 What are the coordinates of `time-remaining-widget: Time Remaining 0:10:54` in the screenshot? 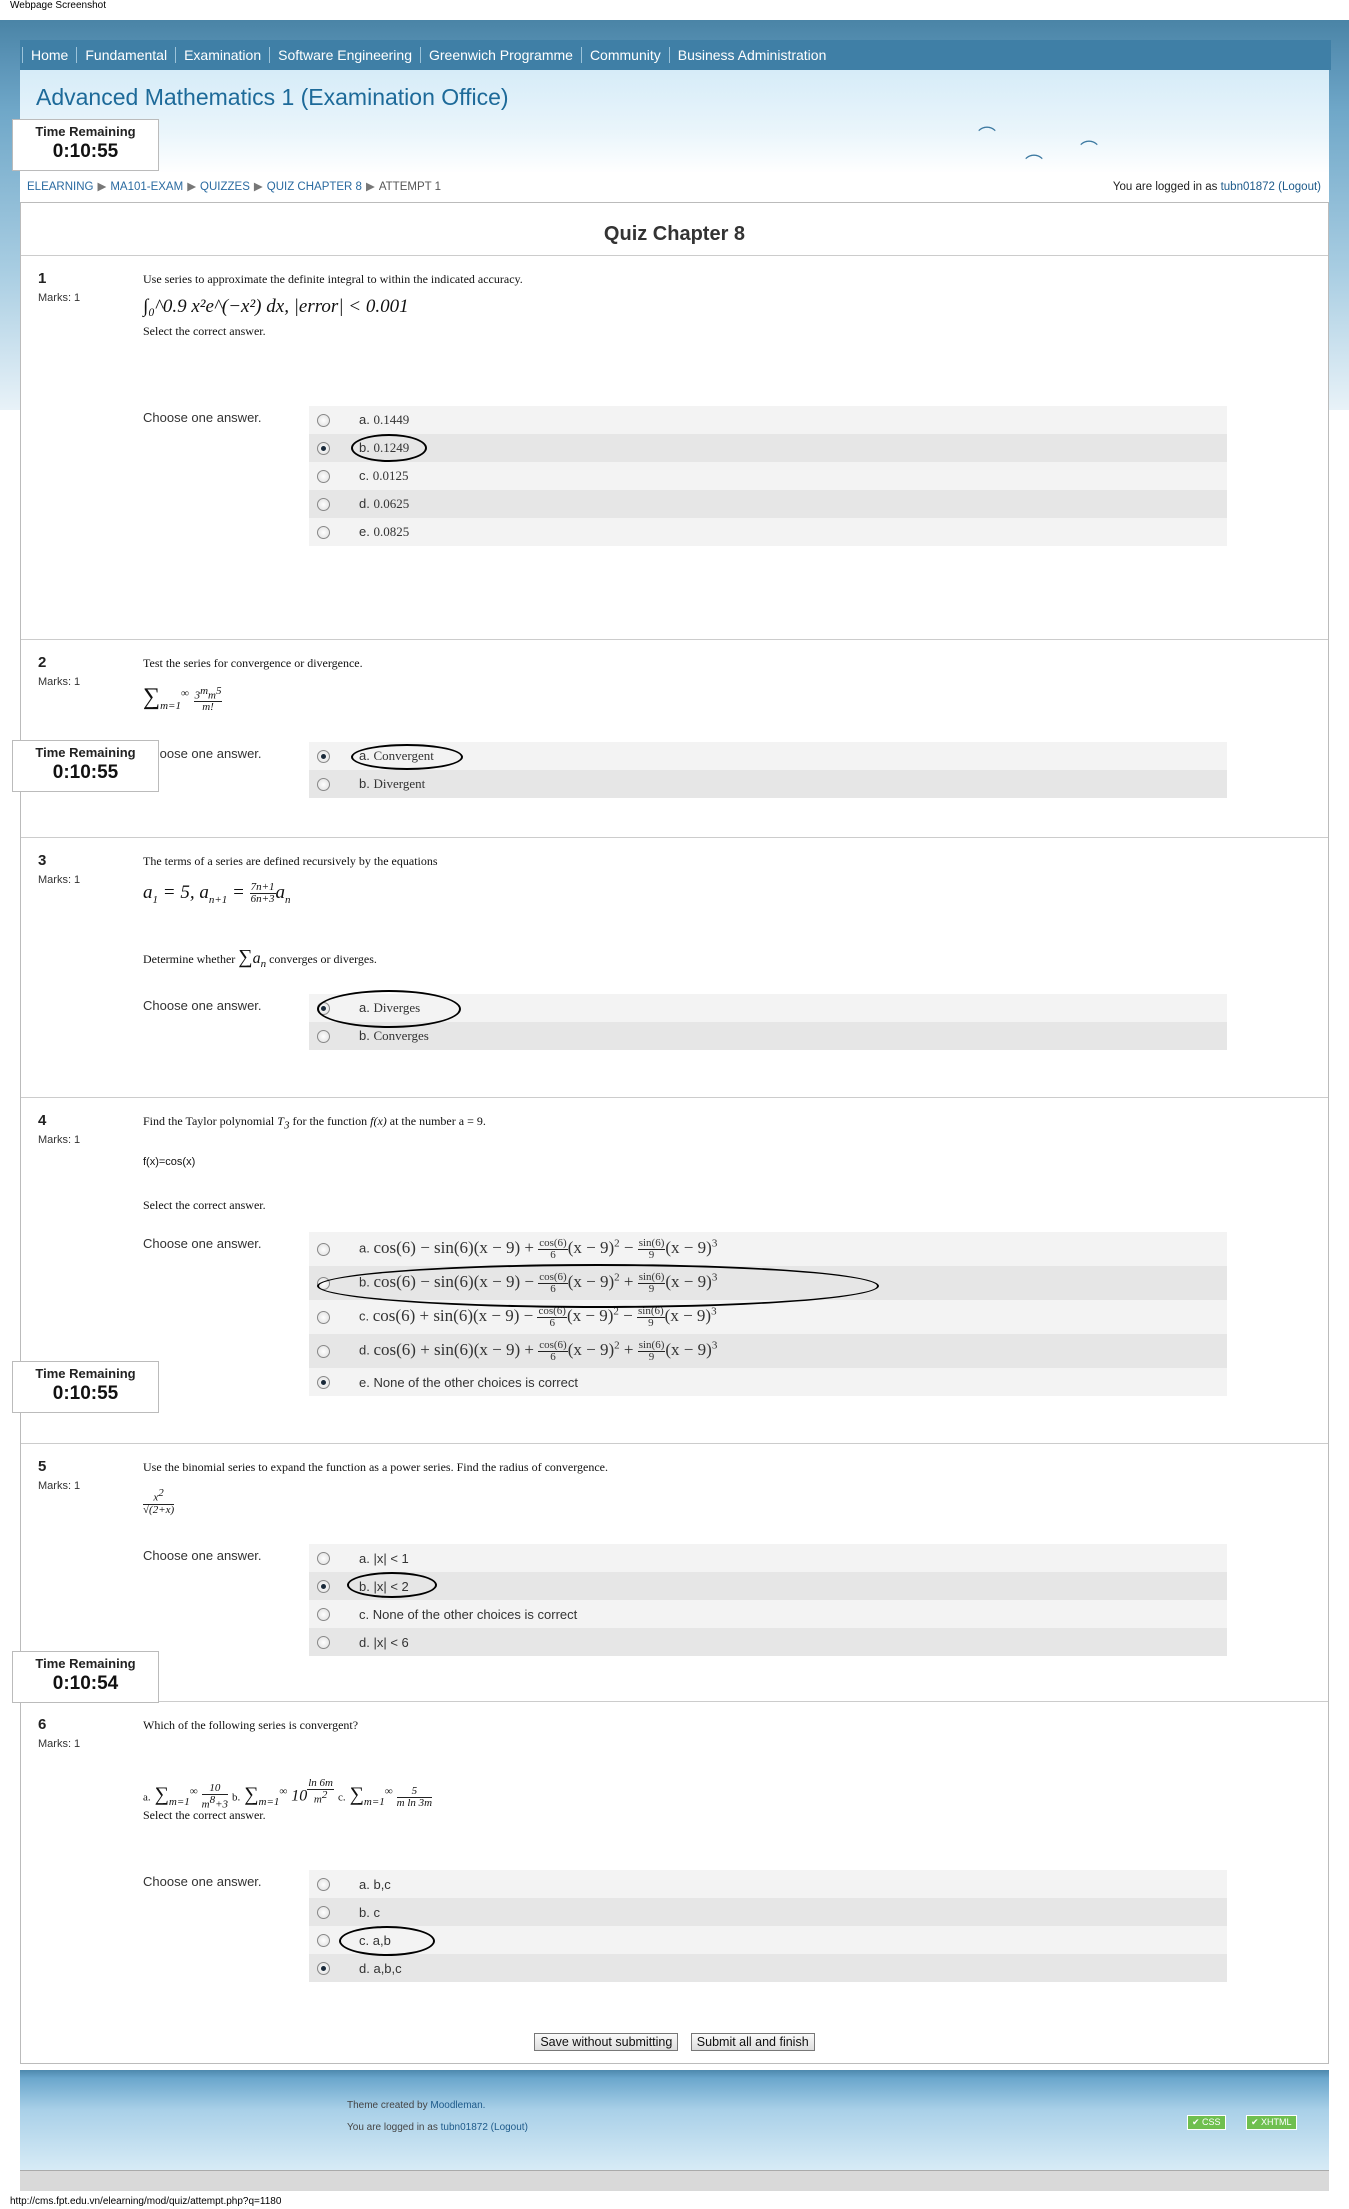 It's located at (85, 1677).